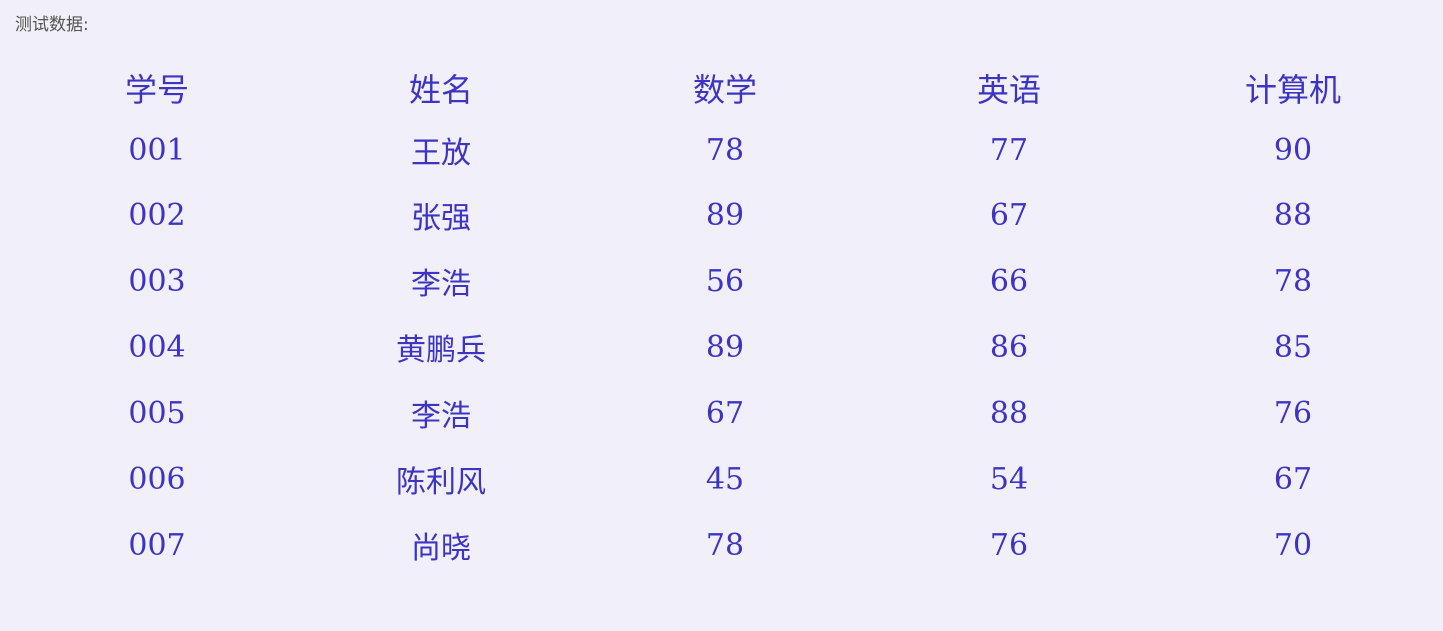 The image size is (1443, 631). I want to click on cell-computer: 88, so click(1293, 215).